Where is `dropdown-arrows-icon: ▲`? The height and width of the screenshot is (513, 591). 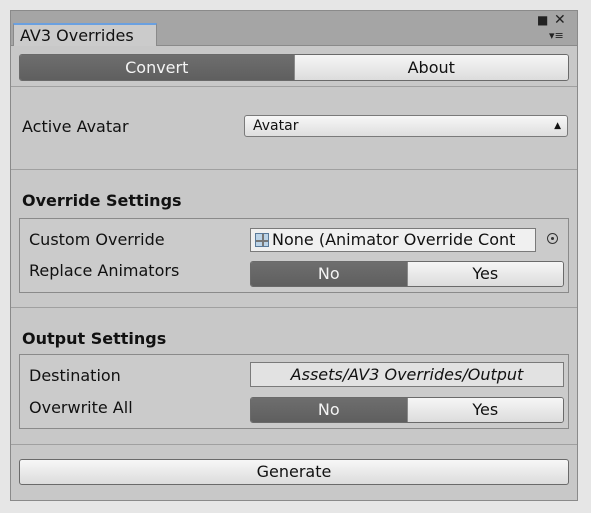
dropdown-arrows-icon: ▲ is located at coordinates (557, 126).